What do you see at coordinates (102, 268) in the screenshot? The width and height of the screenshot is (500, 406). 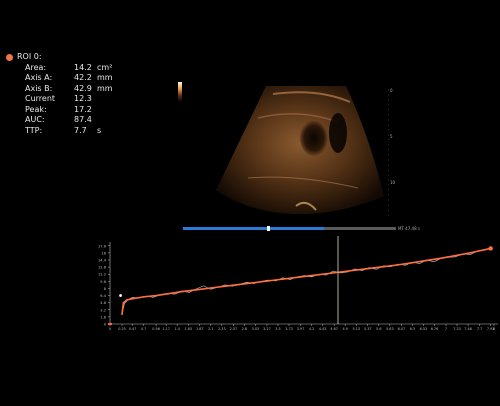 I see `y-tick-label: 12.8` at bounding box center [102, 268].